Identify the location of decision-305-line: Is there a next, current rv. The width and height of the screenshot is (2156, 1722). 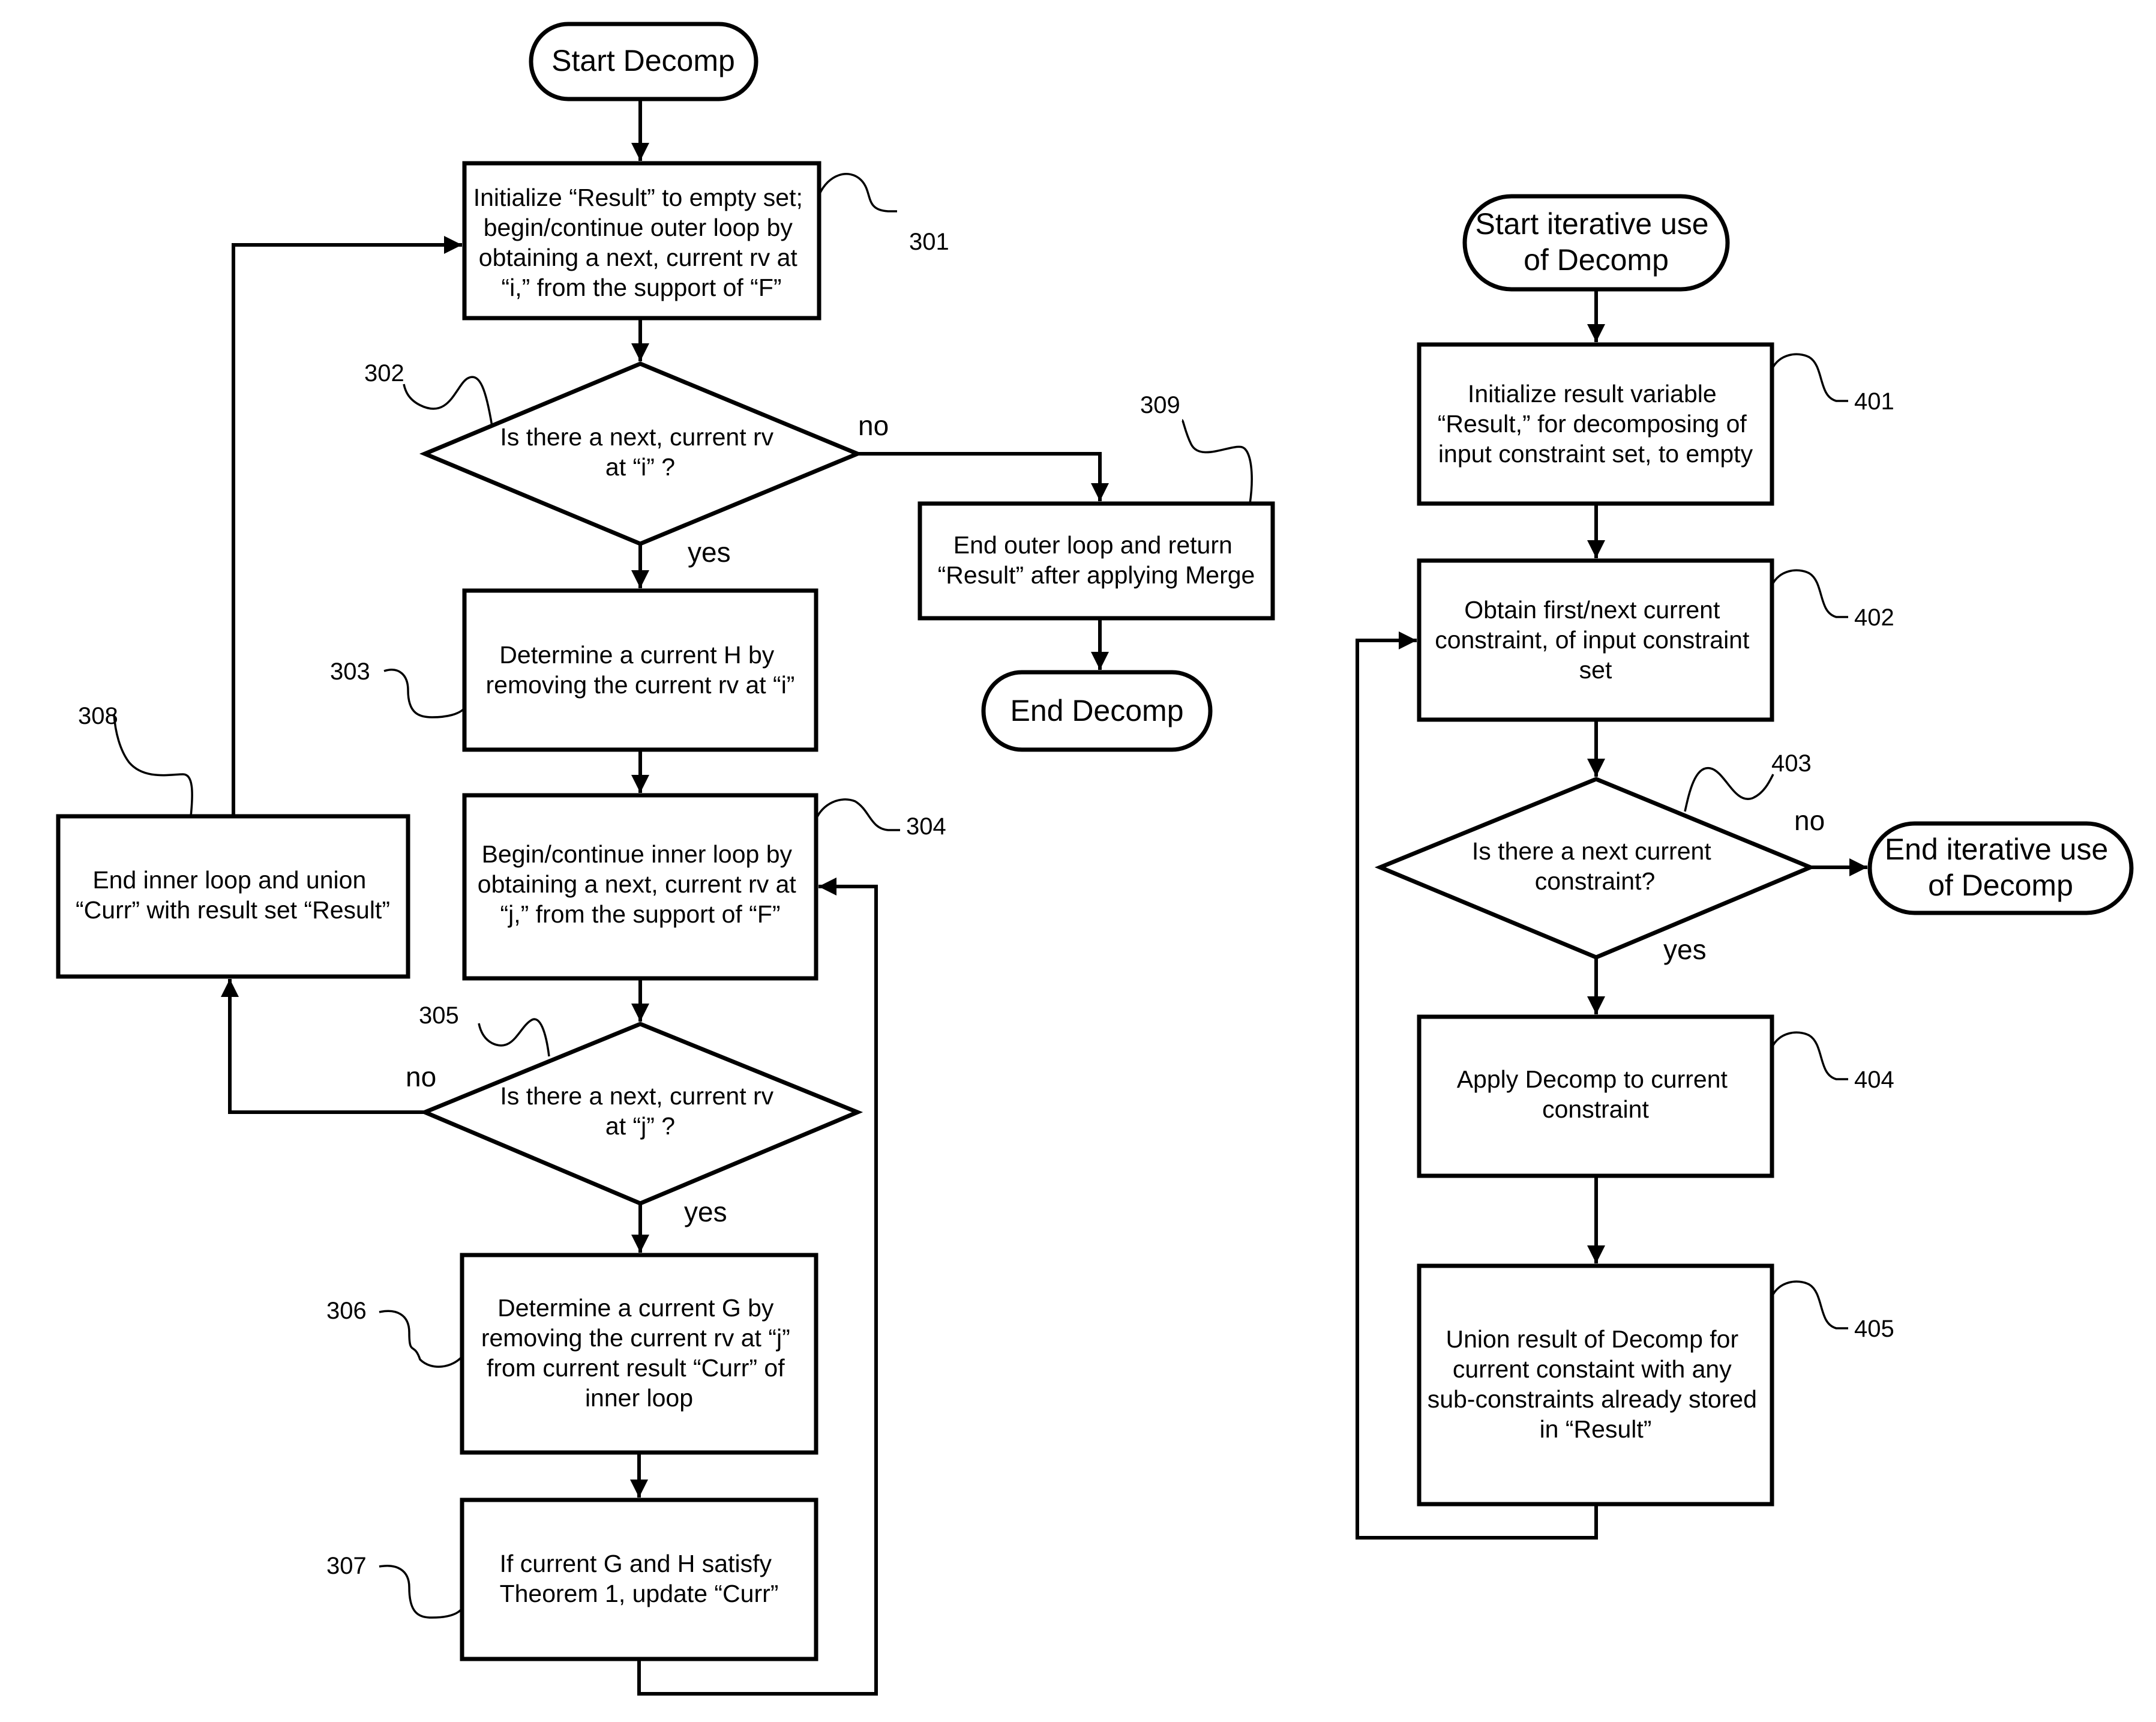
(637, 1096).